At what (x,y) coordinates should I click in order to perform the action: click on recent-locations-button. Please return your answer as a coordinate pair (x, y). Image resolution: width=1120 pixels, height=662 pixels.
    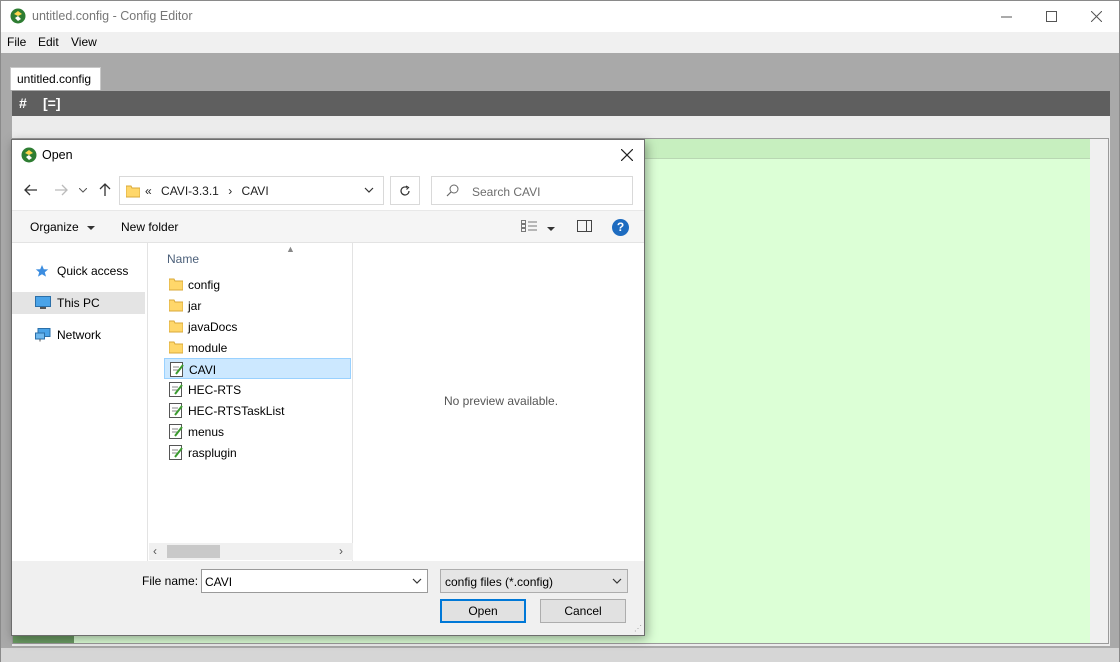
    Looking at the image, I should click on (83, 190).